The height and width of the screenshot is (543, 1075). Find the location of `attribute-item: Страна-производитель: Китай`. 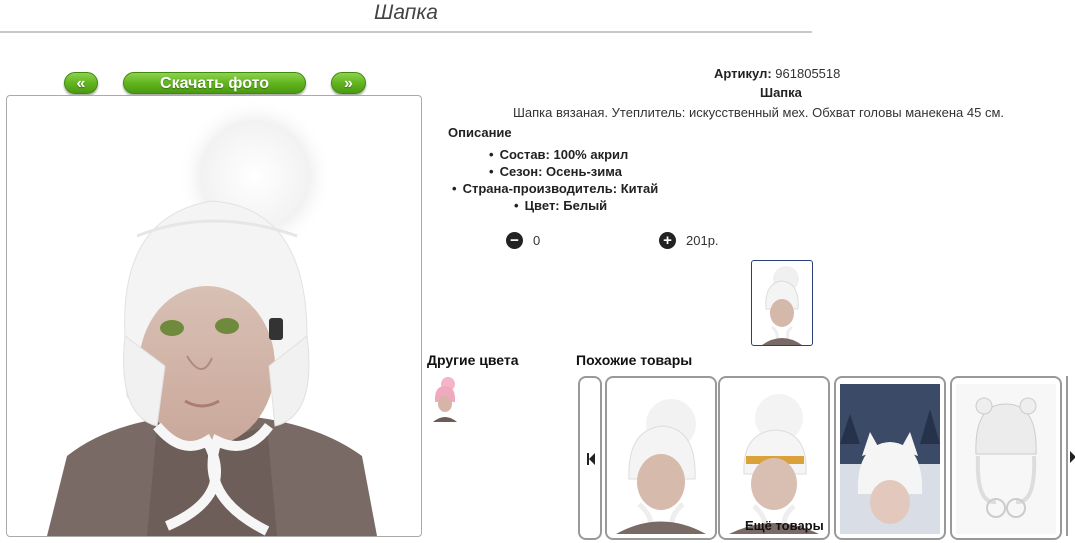

attribute-item: Страна-производитель: Китай is located at coordinates (555, 188).